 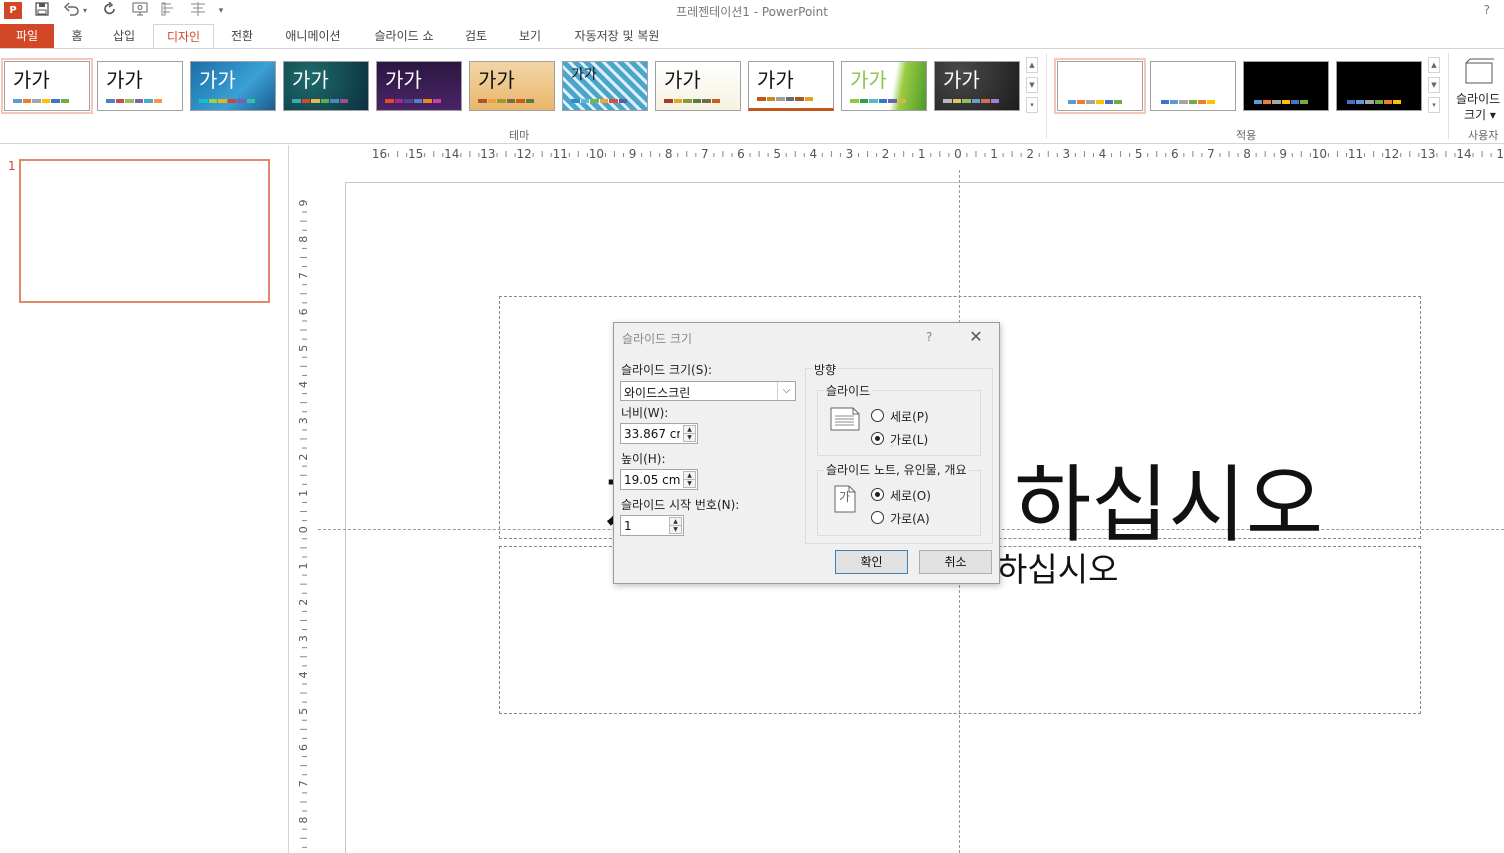 What do you see at coordinates (379, 154) in the screenshot?
I see `ruler-tick-label: 16` at bounding box center [379, 154].